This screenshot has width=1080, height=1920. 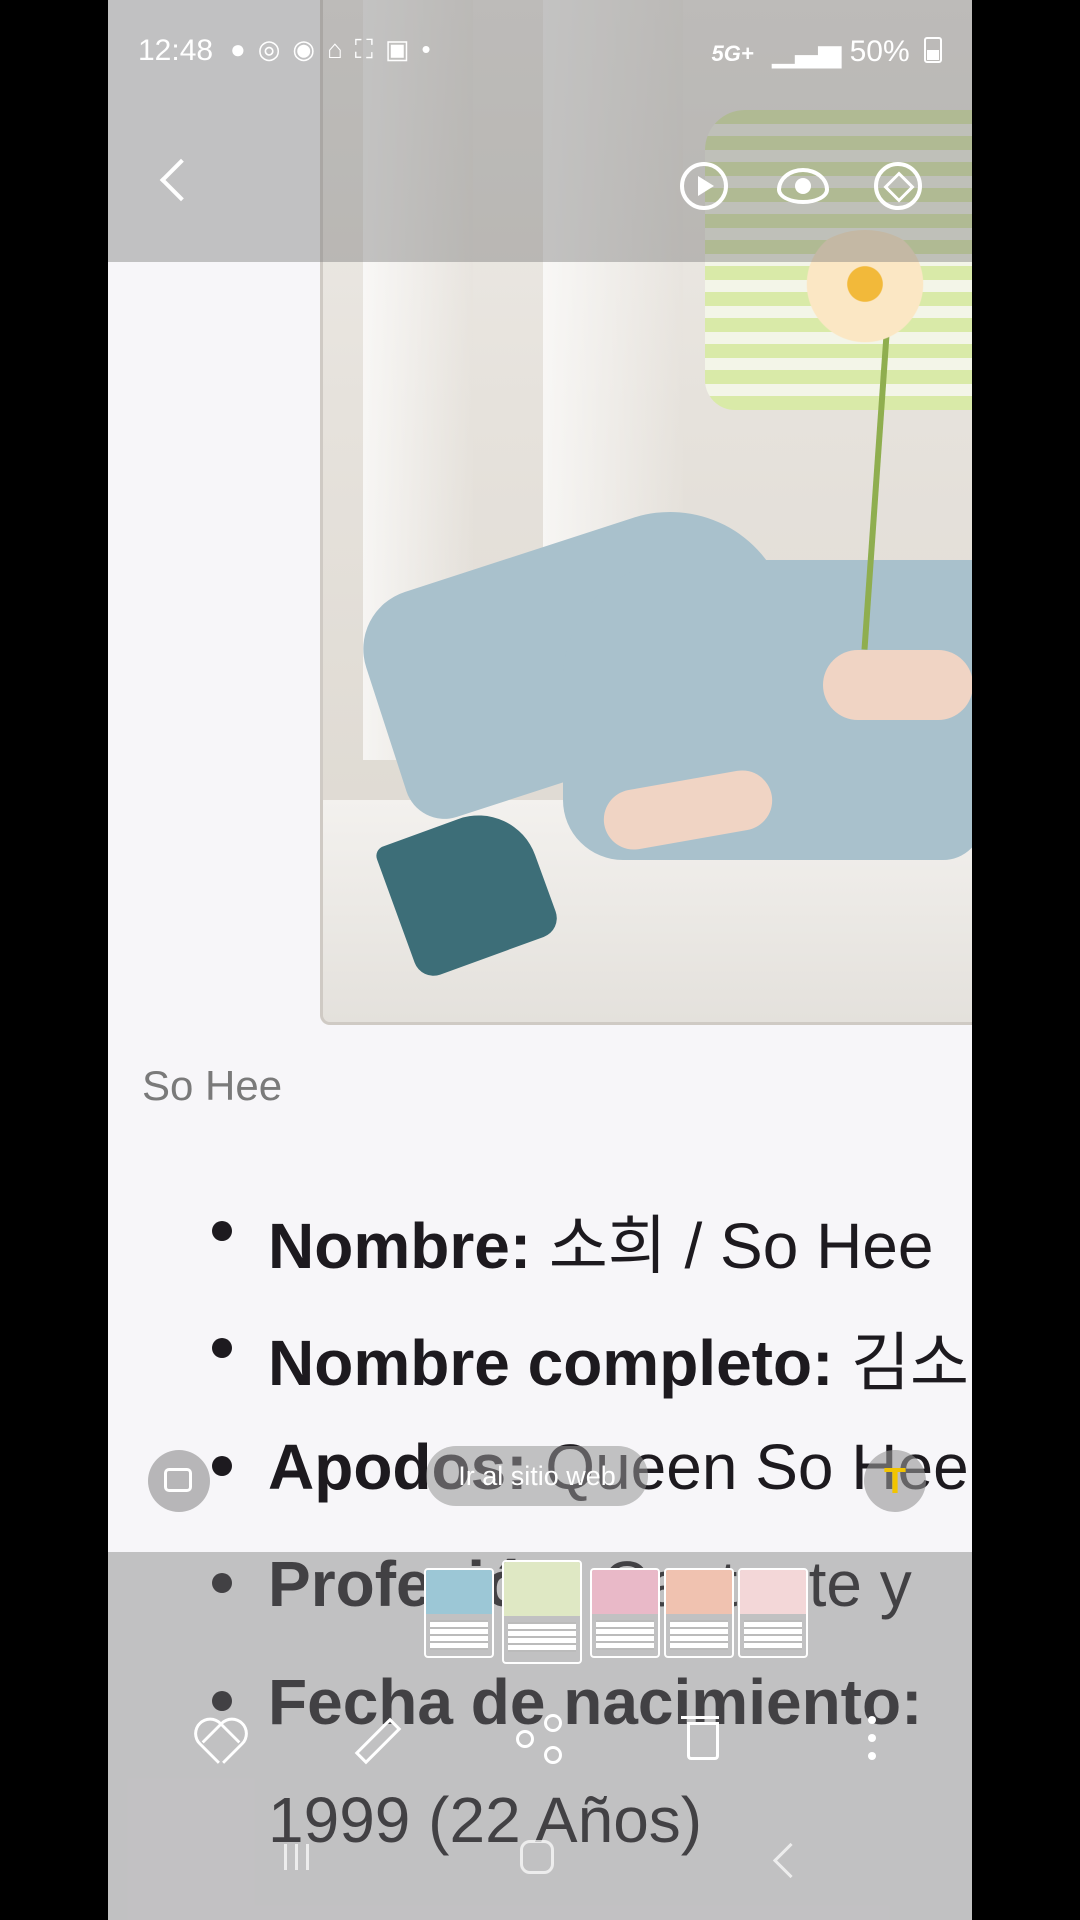 I want to click on status-time: 12:48, so click(x=176, y=50).